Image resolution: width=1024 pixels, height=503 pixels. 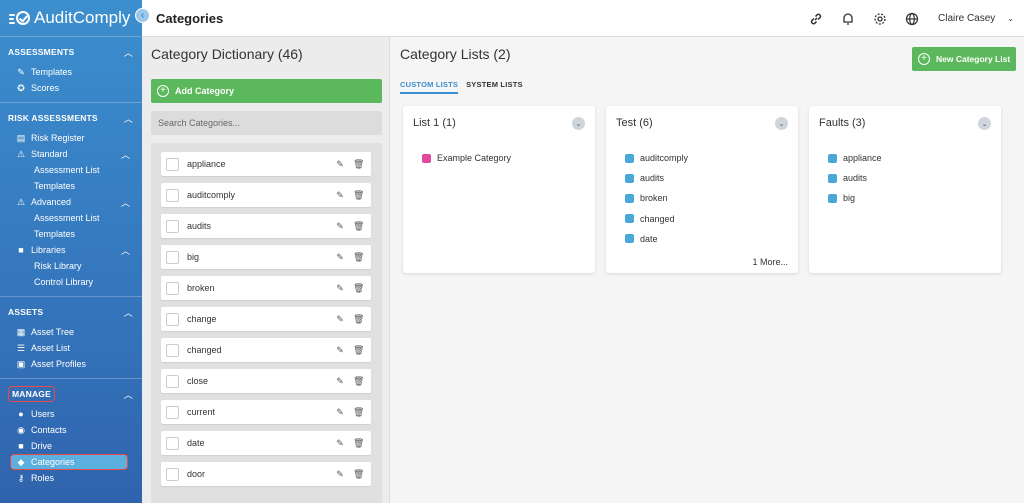 I want to click on nav-asset-list: ☰ Asset List, so click(x=71, y=348).